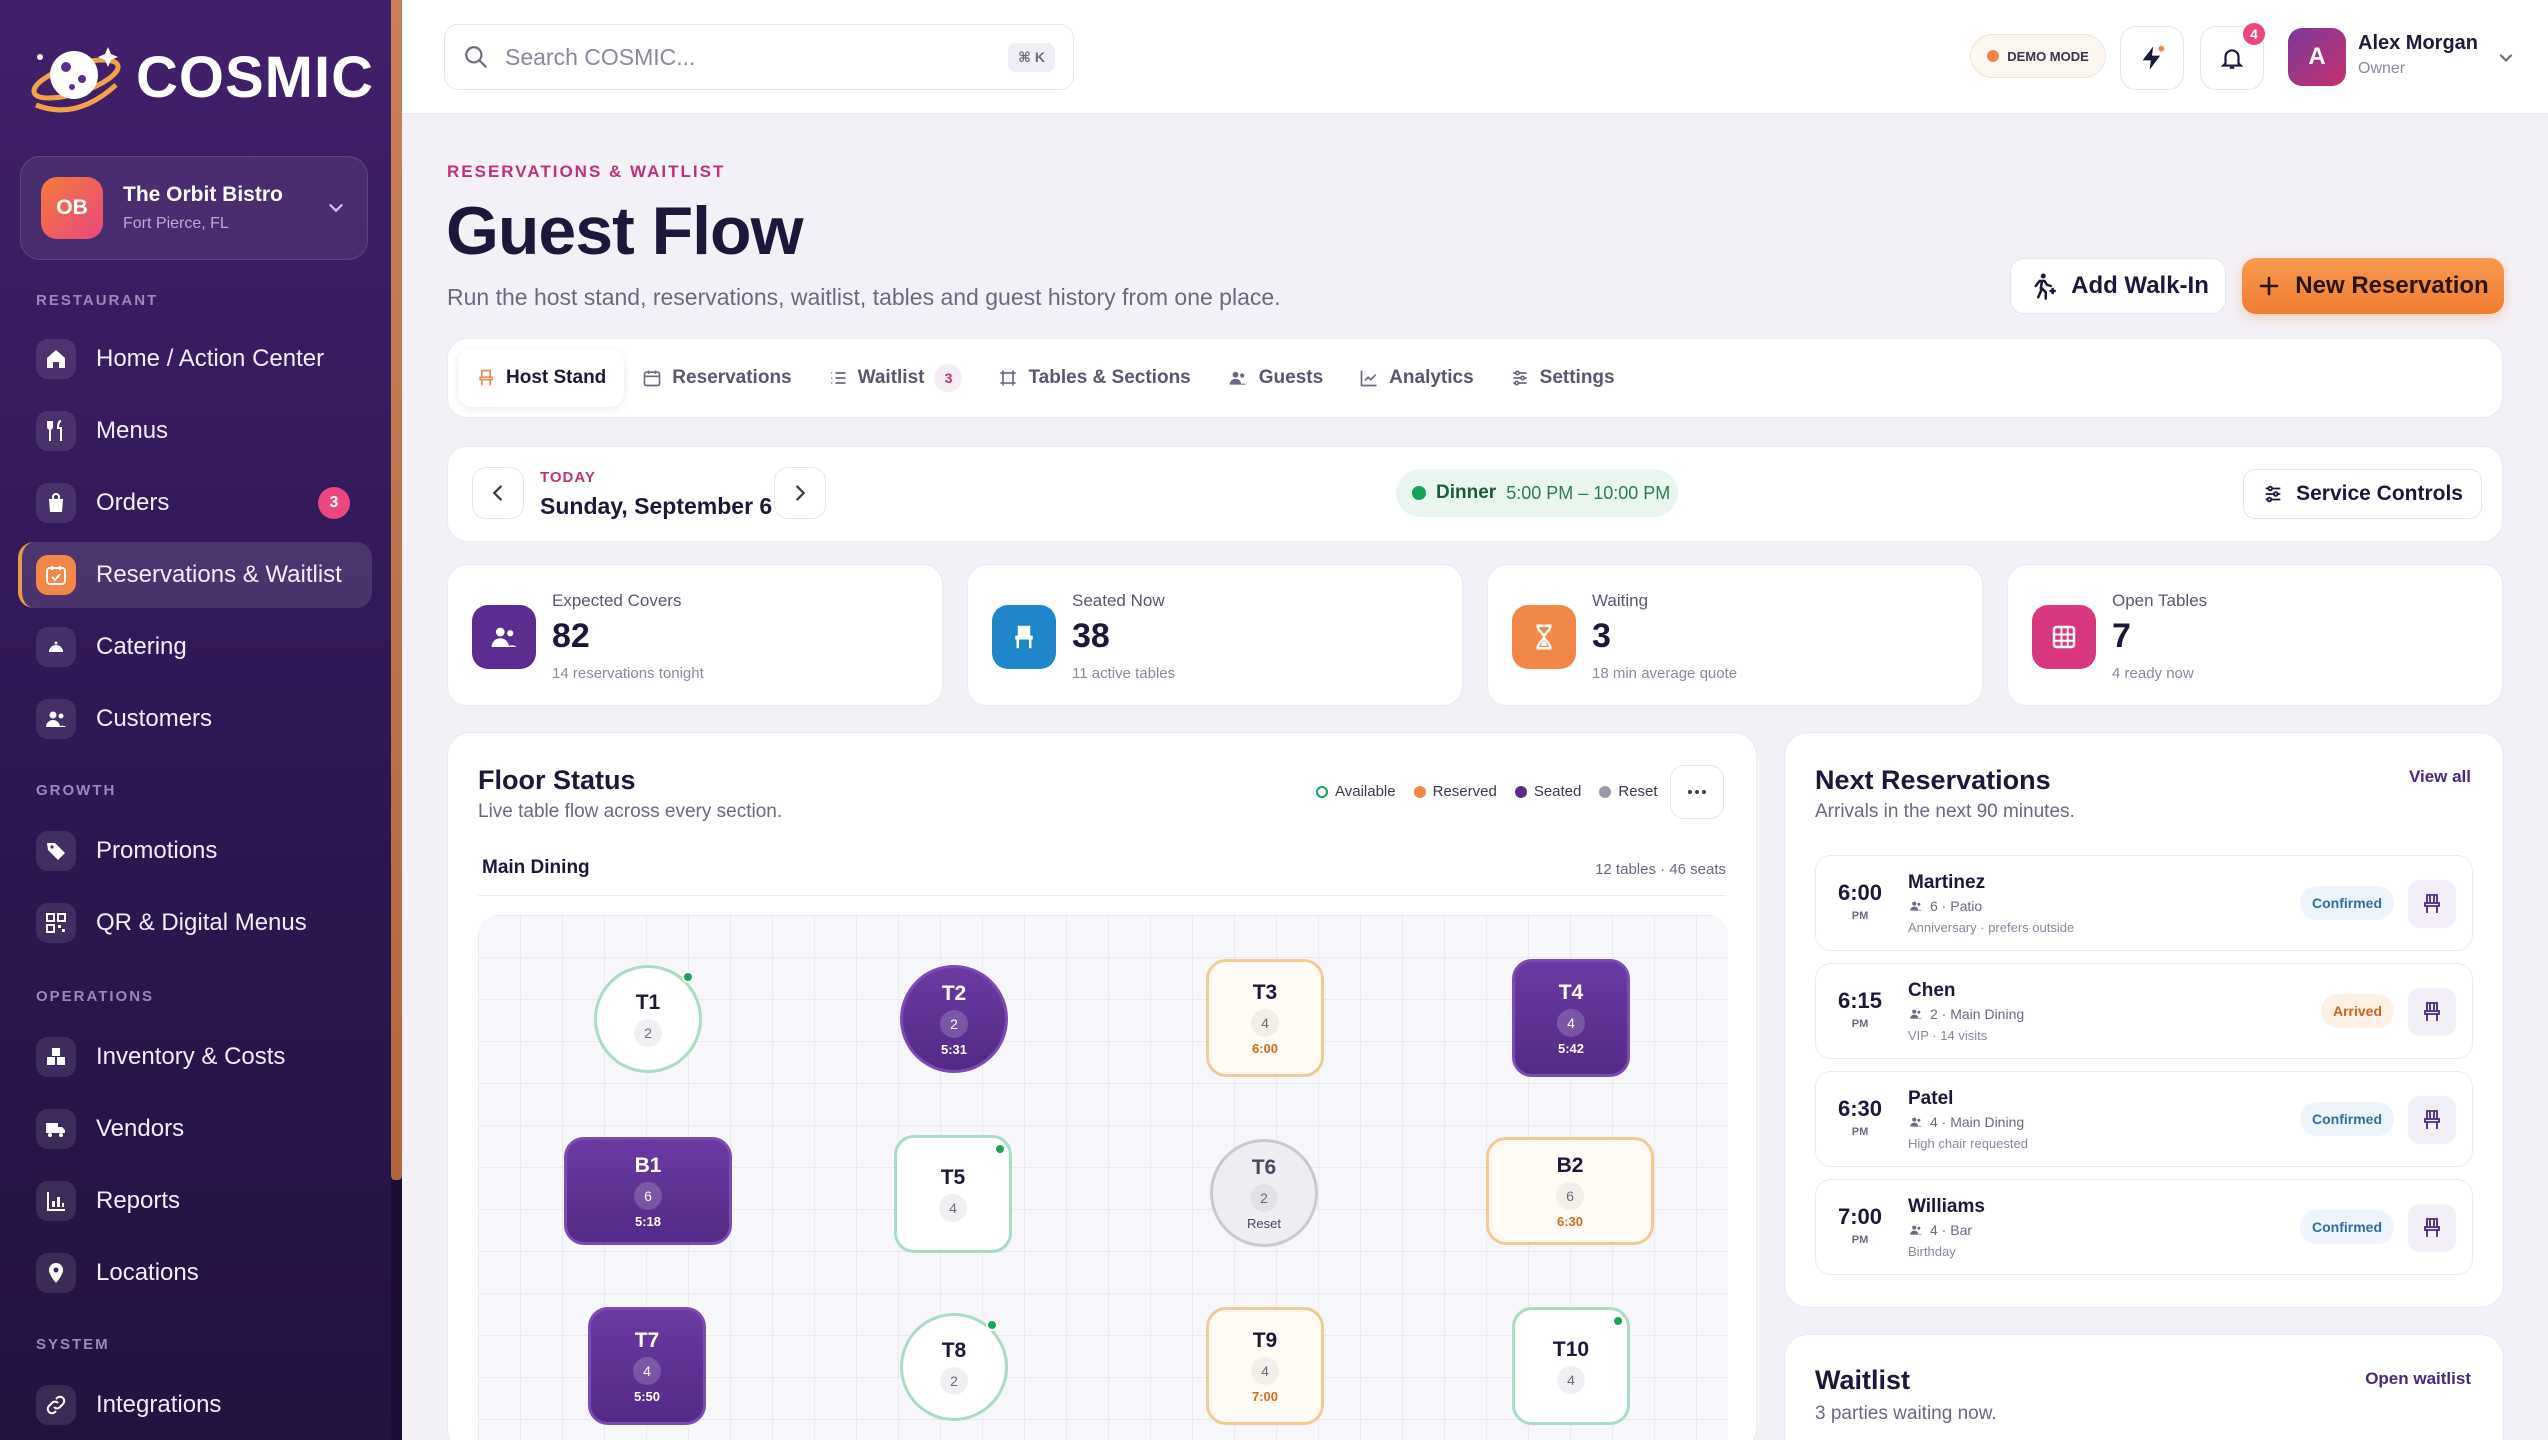 Image resolution: width=2548 pixels, height=1440 pixels. Describe the element at coordinates (2152, 58) in the screenshot. I see `quick-actions-button` at that location.